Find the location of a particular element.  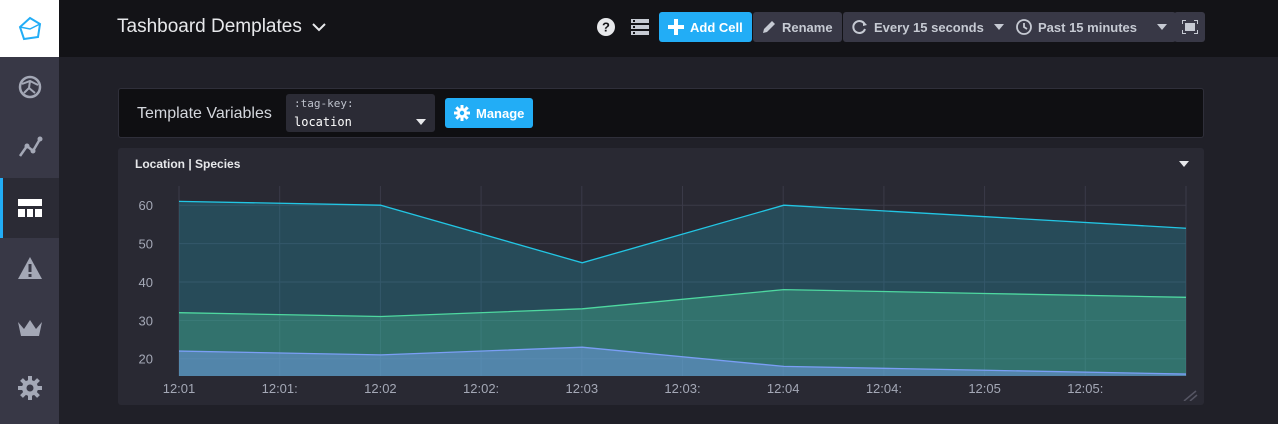

data-explorer-icon is located at coordinates (29, 148).